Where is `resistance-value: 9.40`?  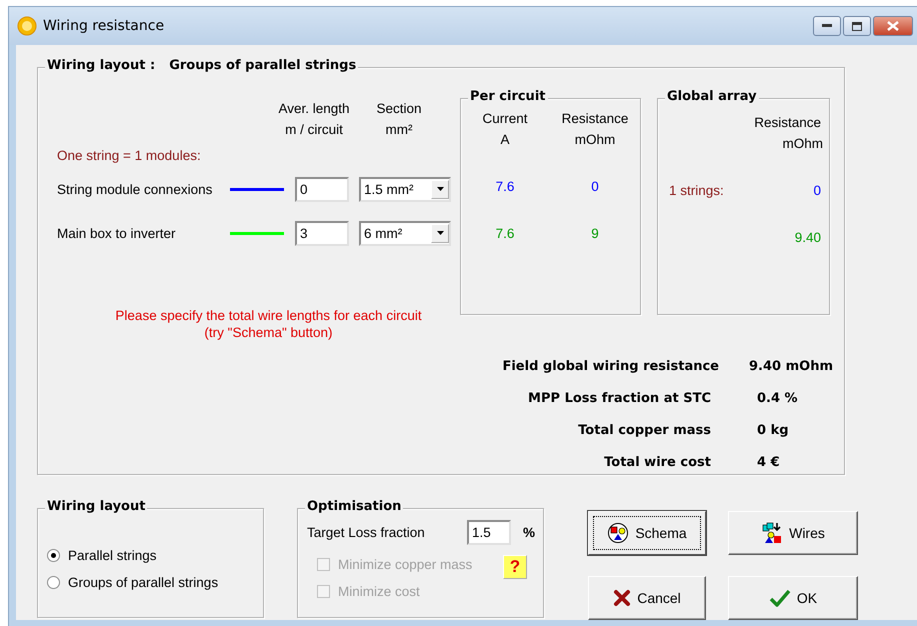 resistance-value: 9.40 is located at coordinates (807, 238).